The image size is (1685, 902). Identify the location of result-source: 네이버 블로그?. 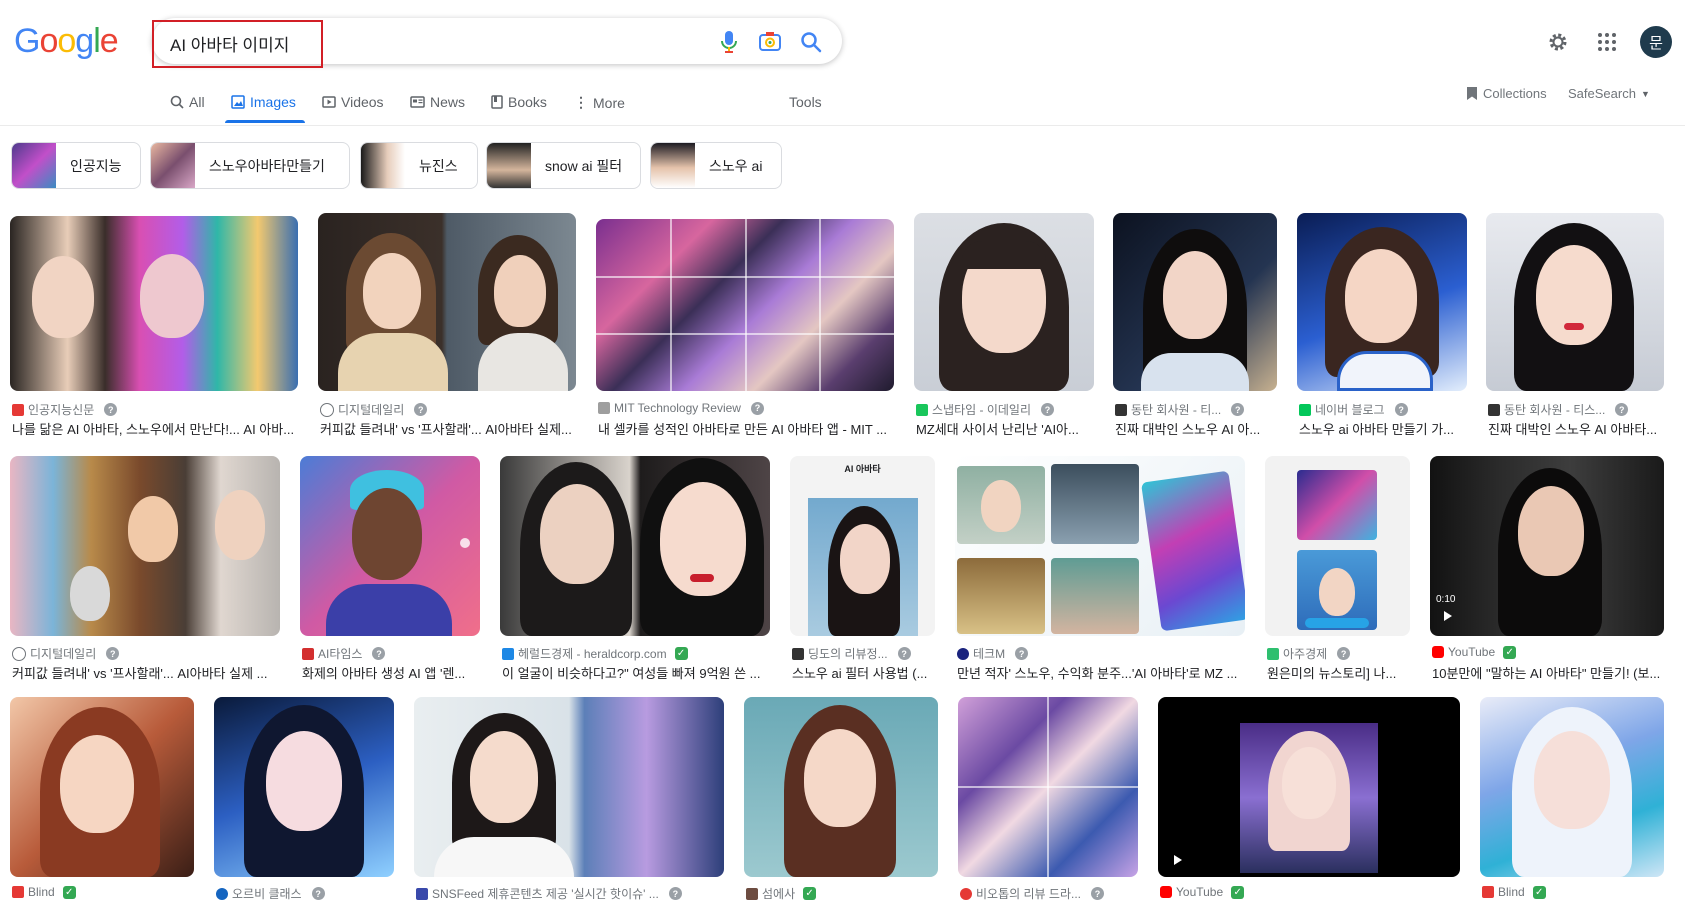
(1383, 409).